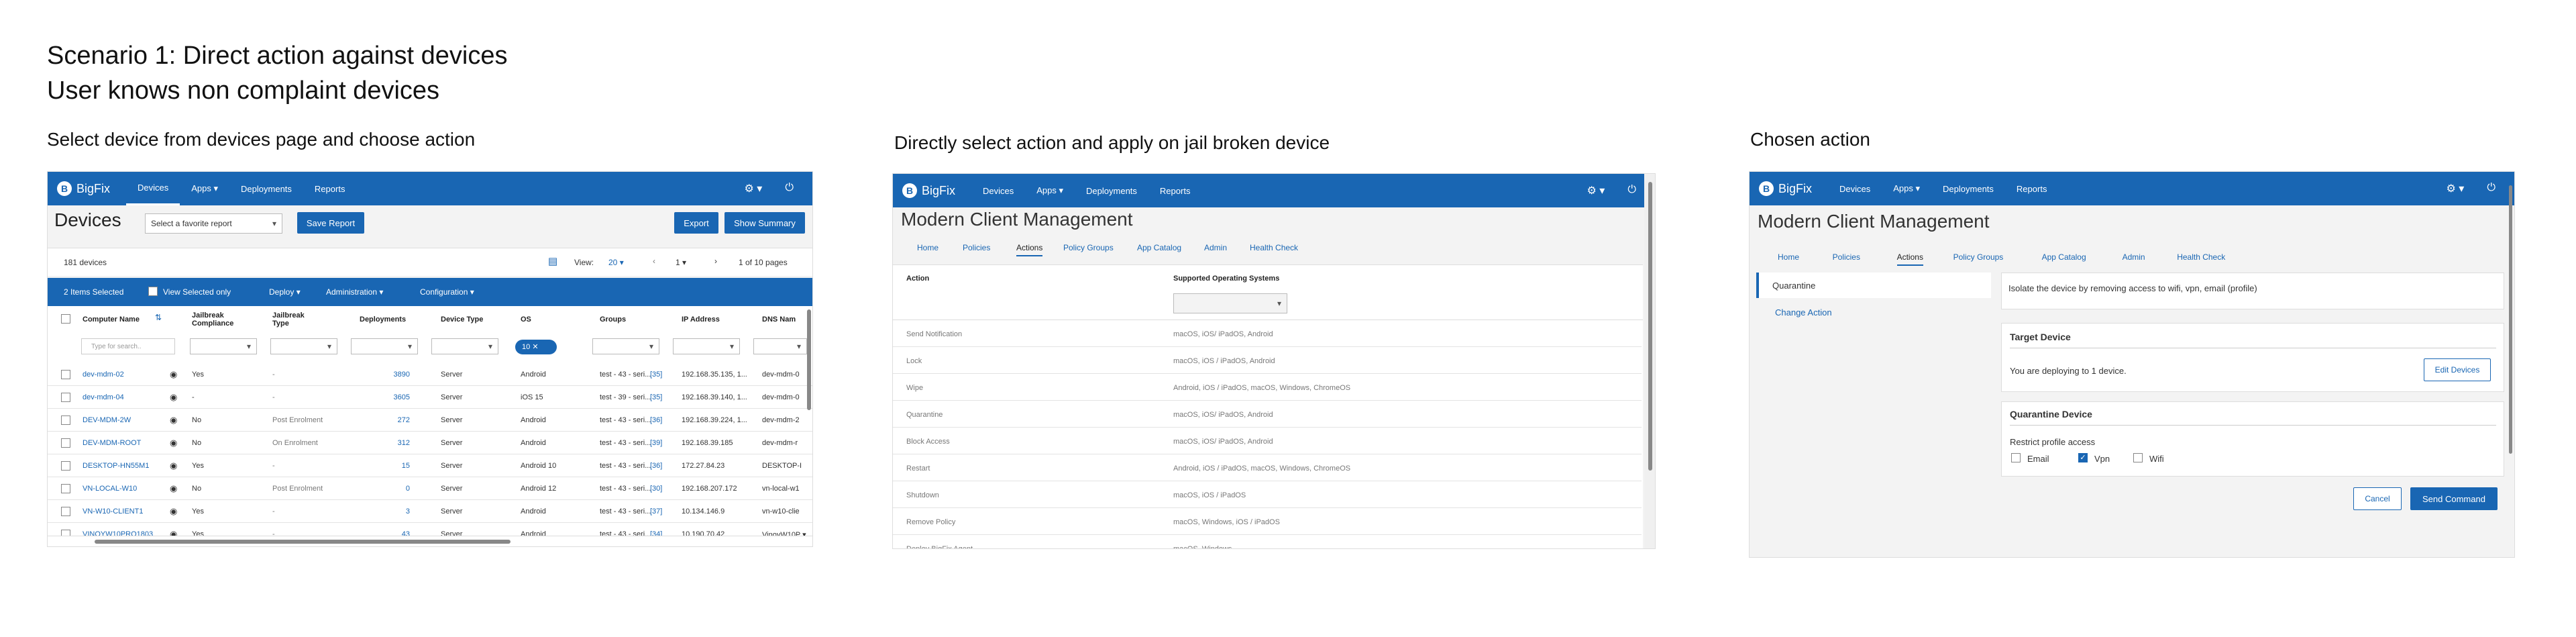 This screenshot has width=2576, height=637. Describe the element at coordinates (681, 263) in the screenshot. I see `page-select: 1 ▾` at that location.